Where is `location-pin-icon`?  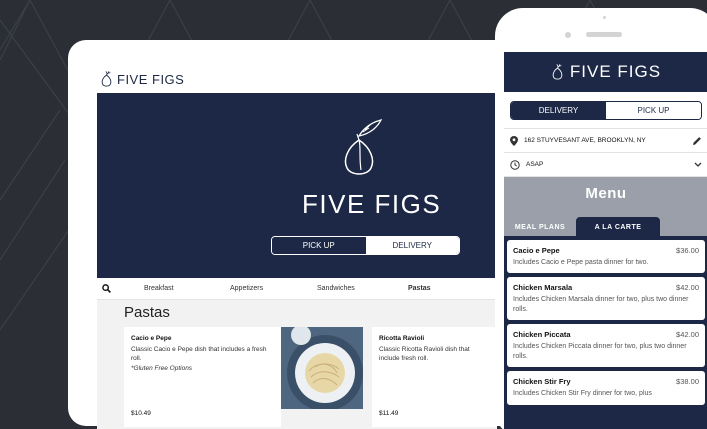
location-pin-icon is located at coordinates (514, 140).